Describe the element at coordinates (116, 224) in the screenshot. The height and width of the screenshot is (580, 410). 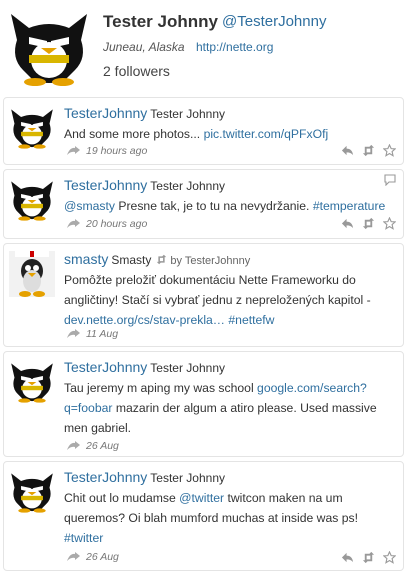
I see `tweet-time-text: 20 hours ago` at that location.